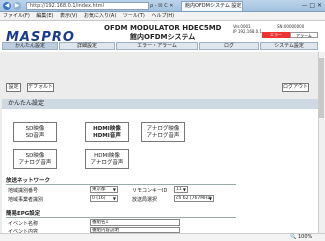  What do you see at coordinates (107, 136) in the screenshot?
I see `source-audio-label: HDMI音声` at bounding box center [107, 136].